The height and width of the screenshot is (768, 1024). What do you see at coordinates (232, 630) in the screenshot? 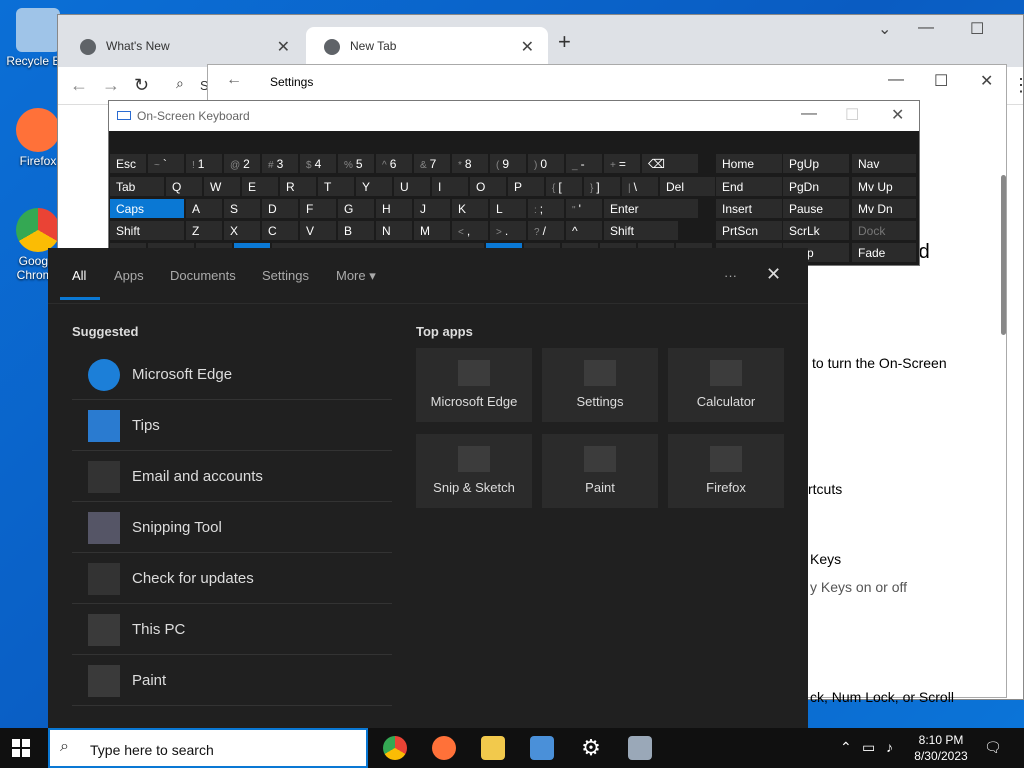
I see `suggested-item: This PC` at bounding box center [232, 630].